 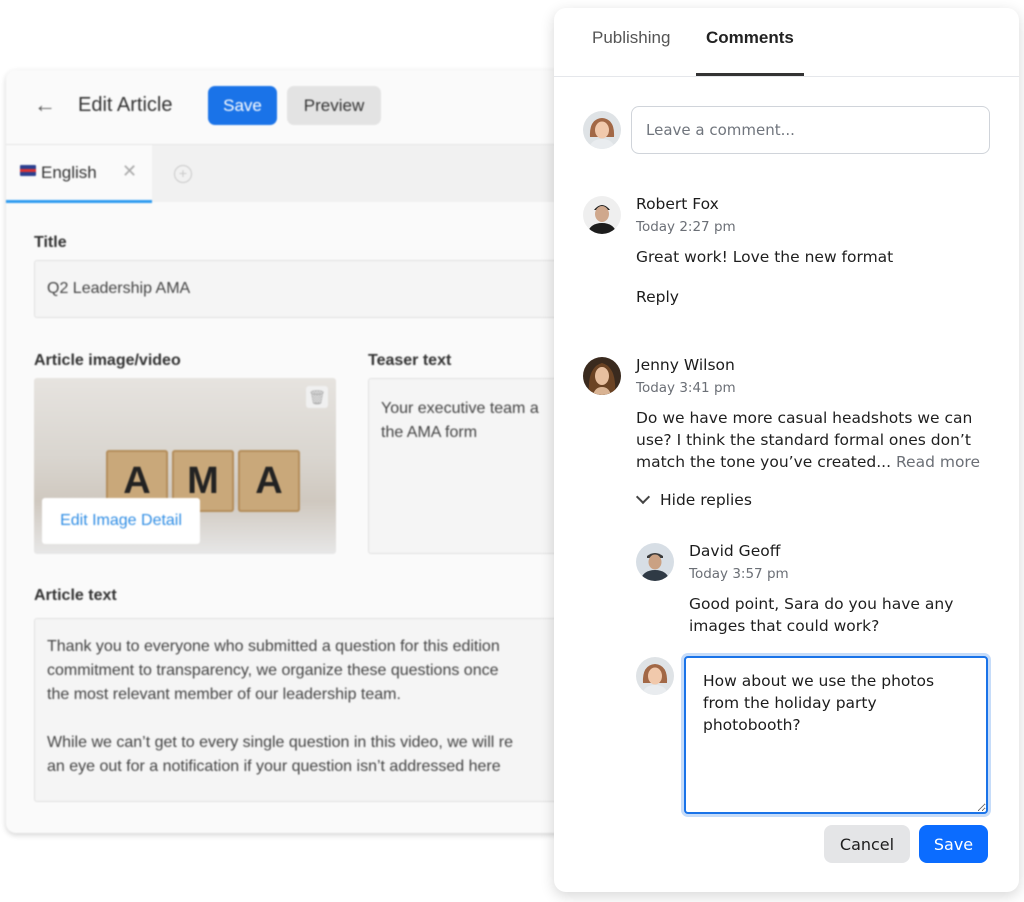 I want to click on hide-replies-toggle: Hide replies, so click(x=693, y=499).